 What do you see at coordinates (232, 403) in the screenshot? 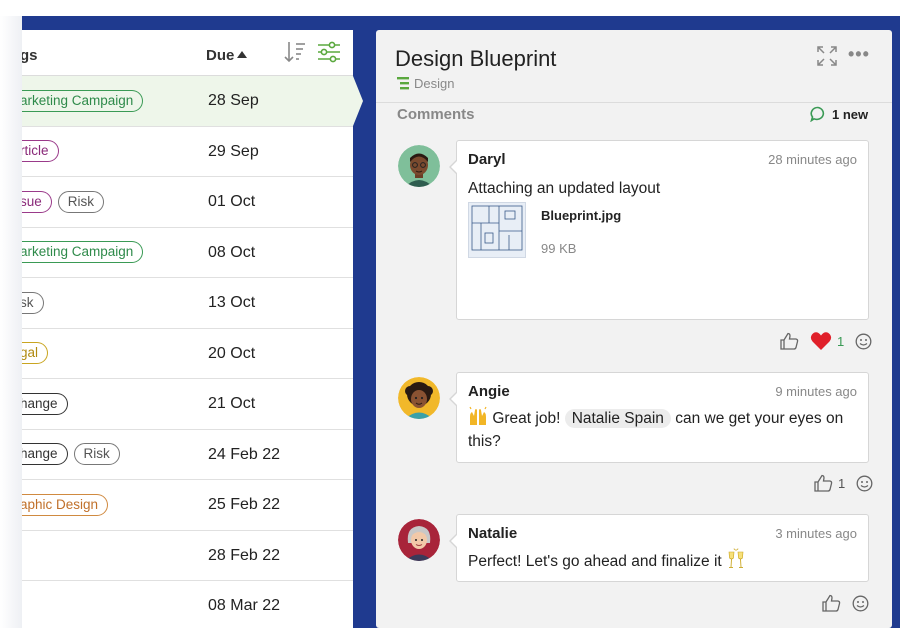
I see `due-date: 21 Oct` at bounding box center [232, 403].